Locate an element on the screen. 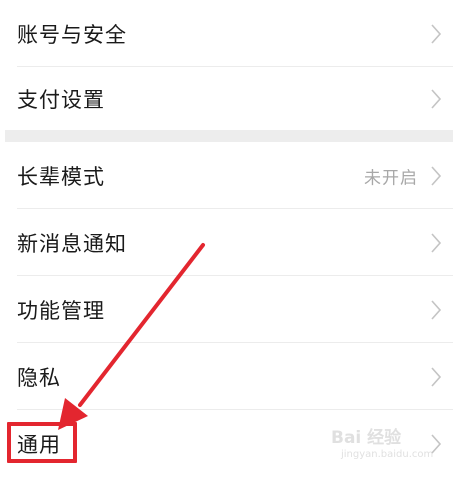 The height and width of the screenshot is (478, 453). watermark-logo-text: Bai 经验 is located at coordinates (366, 438).